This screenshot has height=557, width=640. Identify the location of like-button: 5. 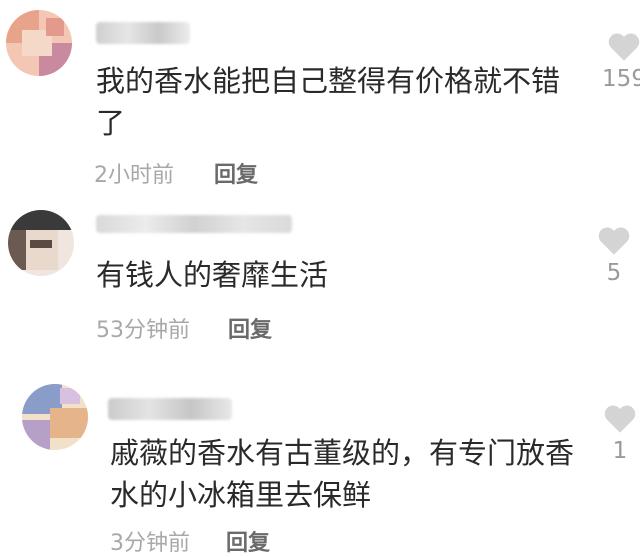
(612, 256).